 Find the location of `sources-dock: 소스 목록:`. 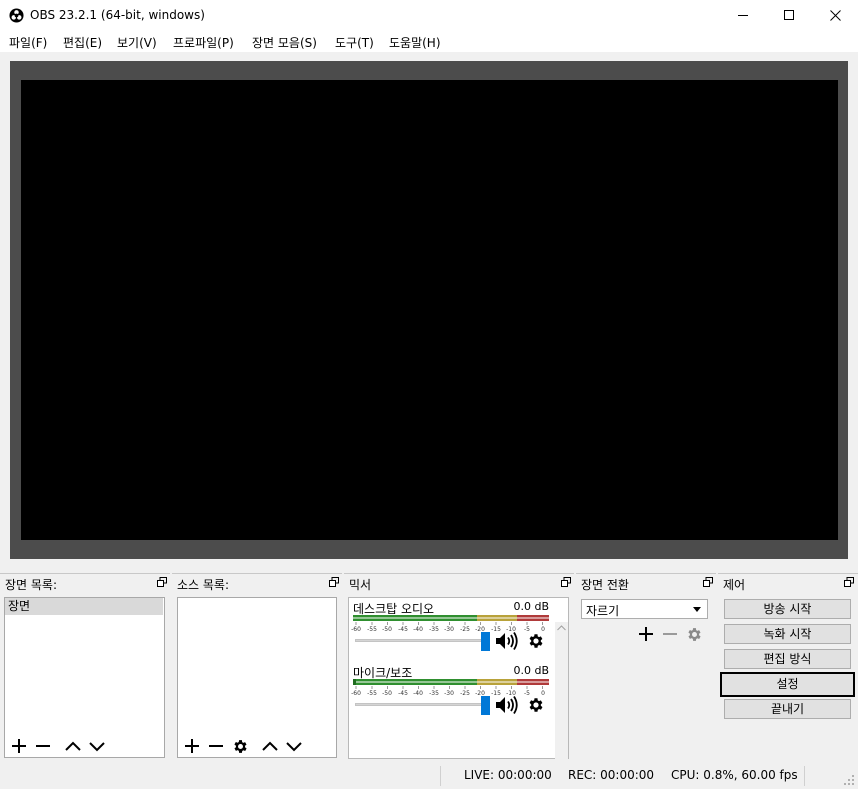

sources-dock: 소스 목록: is located at coordinates (257, 666).